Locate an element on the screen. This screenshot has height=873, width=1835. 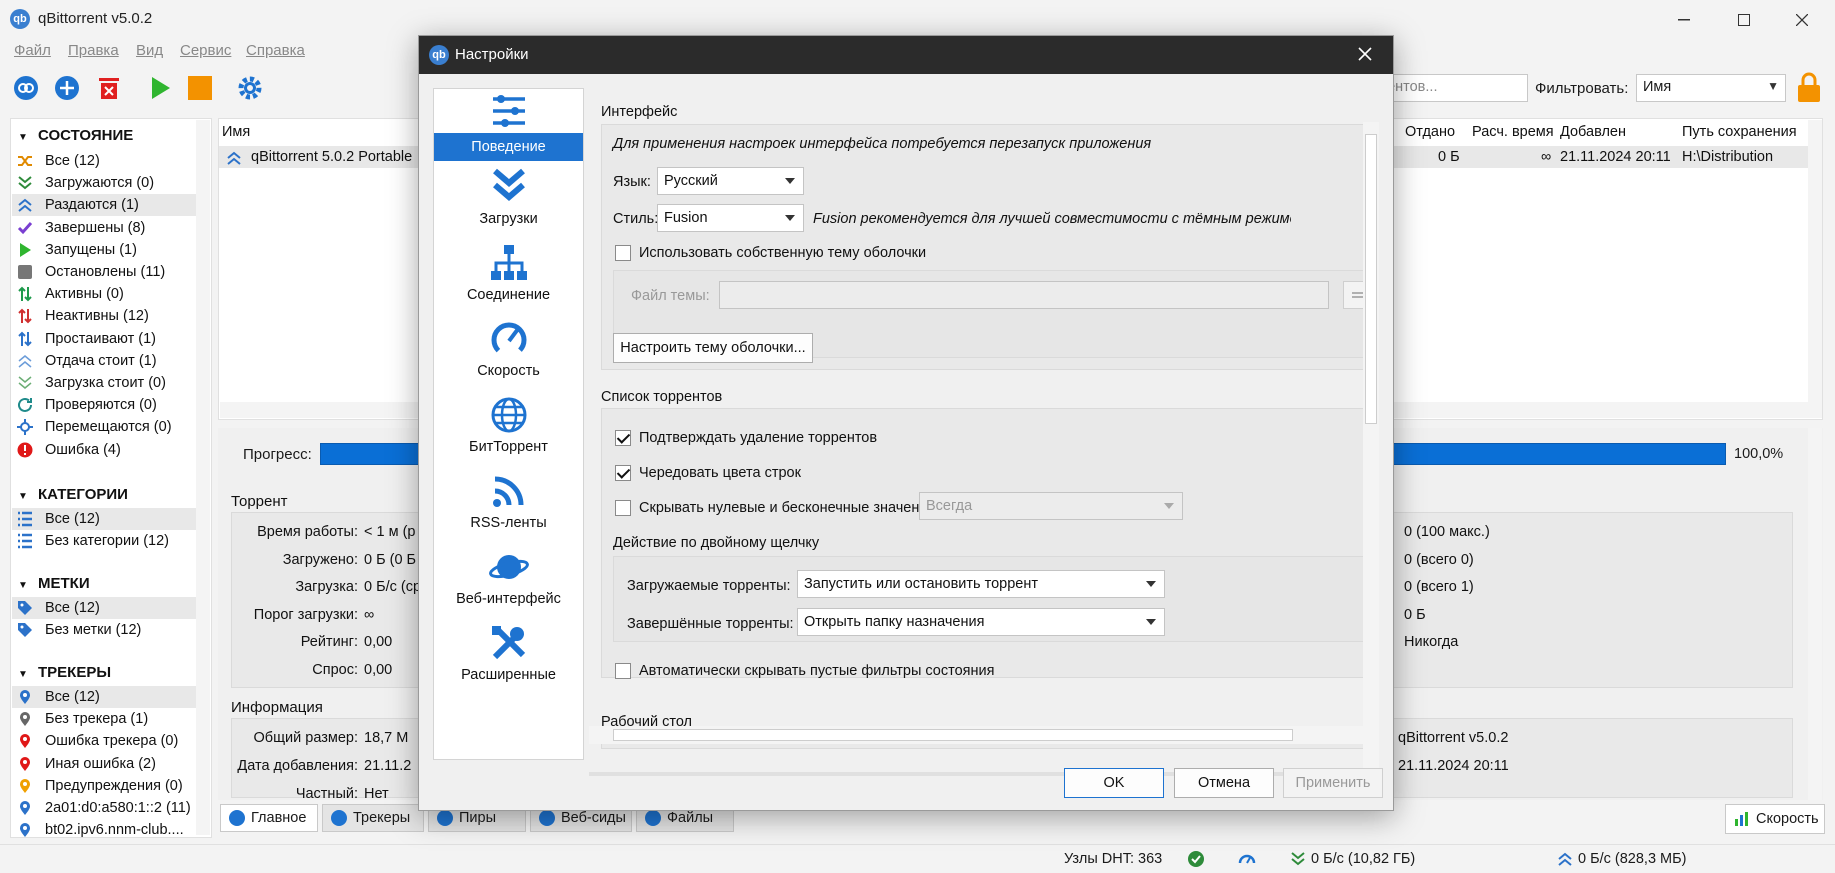
sidebar-item-status-6: Активны (0) is located at coordinates (104, 294).